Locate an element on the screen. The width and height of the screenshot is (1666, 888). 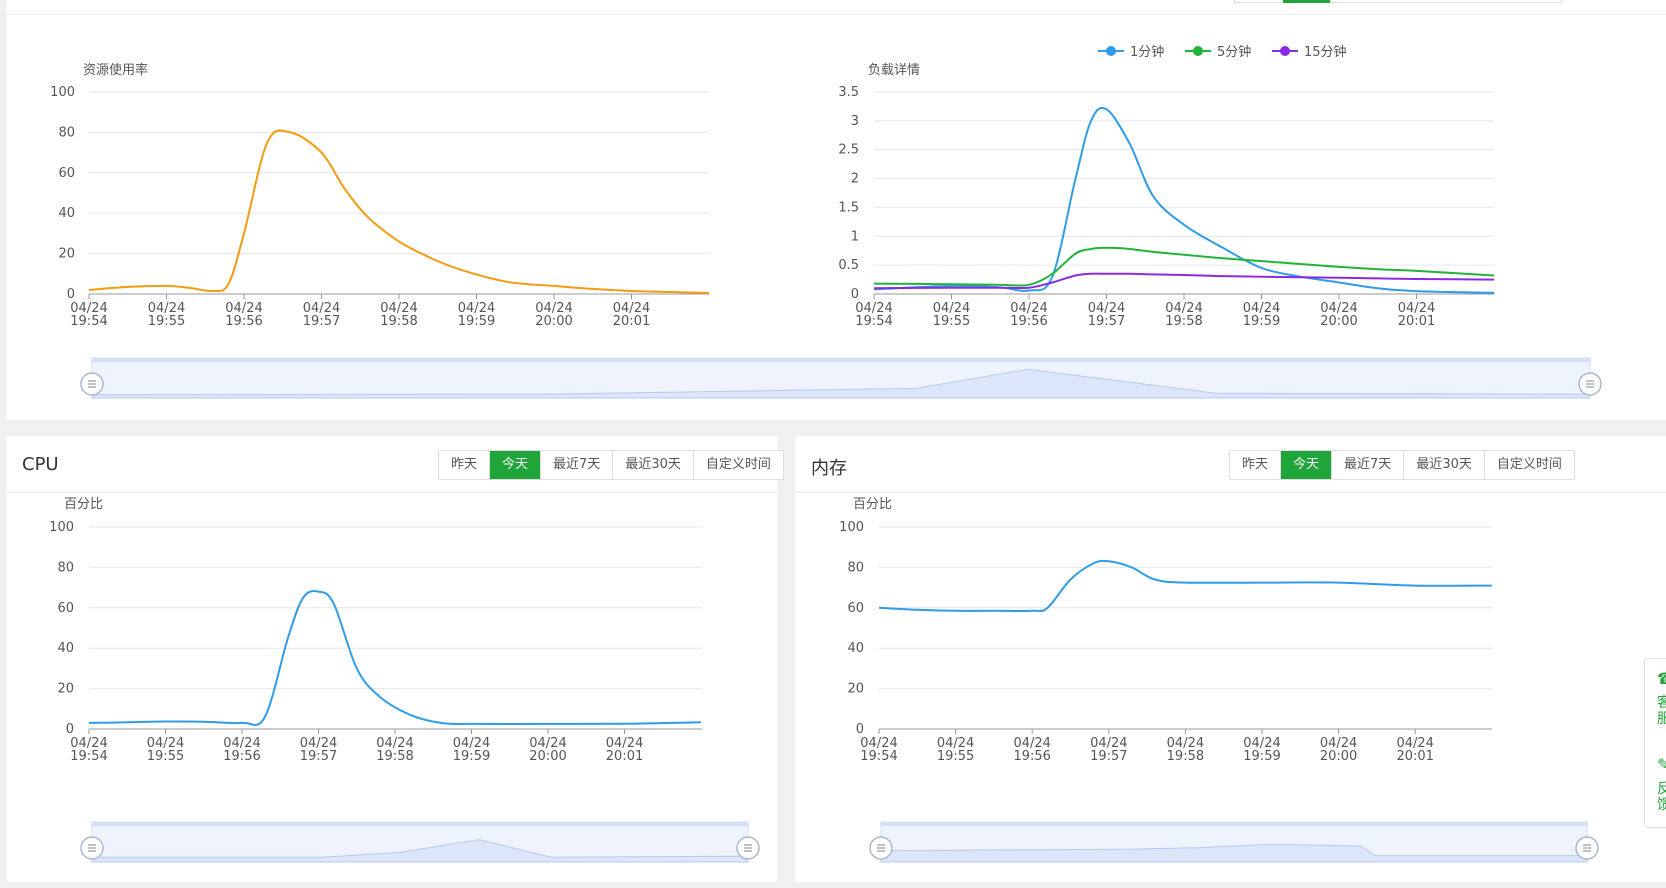
customer-service-label: 客服 is located at coordinates (1661, 711).